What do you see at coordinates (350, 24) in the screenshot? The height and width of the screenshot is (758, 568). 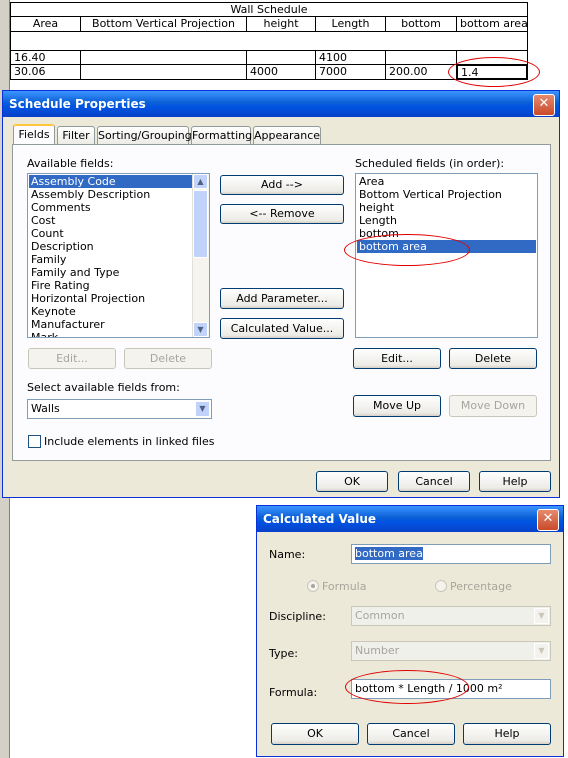 I see `header-length: Length` at bounding box center [350, 24].